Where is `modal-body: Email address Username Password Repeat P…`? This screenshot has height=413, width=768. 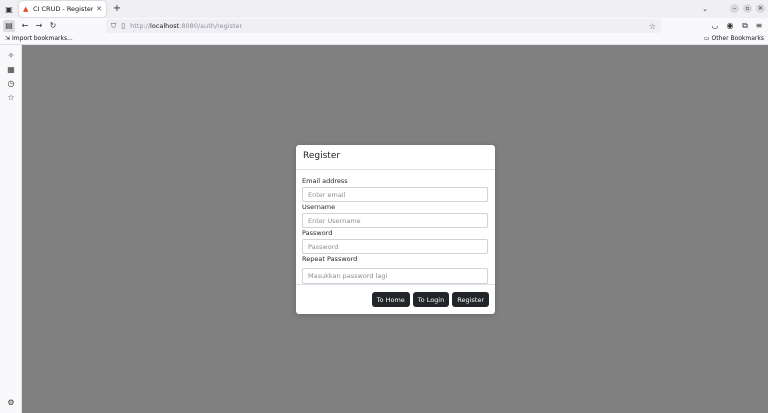
modal-body: Email address Username Password Repeat P… is located at coordinates (395, 229).